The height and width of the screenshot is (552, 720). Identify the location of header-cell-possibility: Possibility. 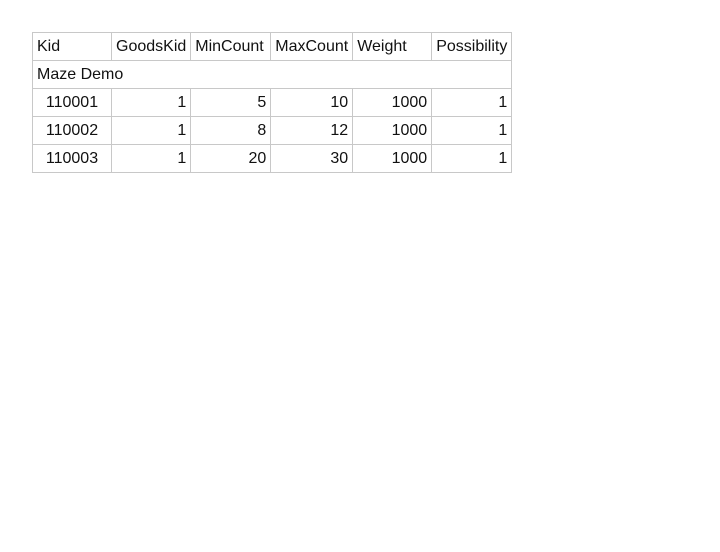
(472, 46).